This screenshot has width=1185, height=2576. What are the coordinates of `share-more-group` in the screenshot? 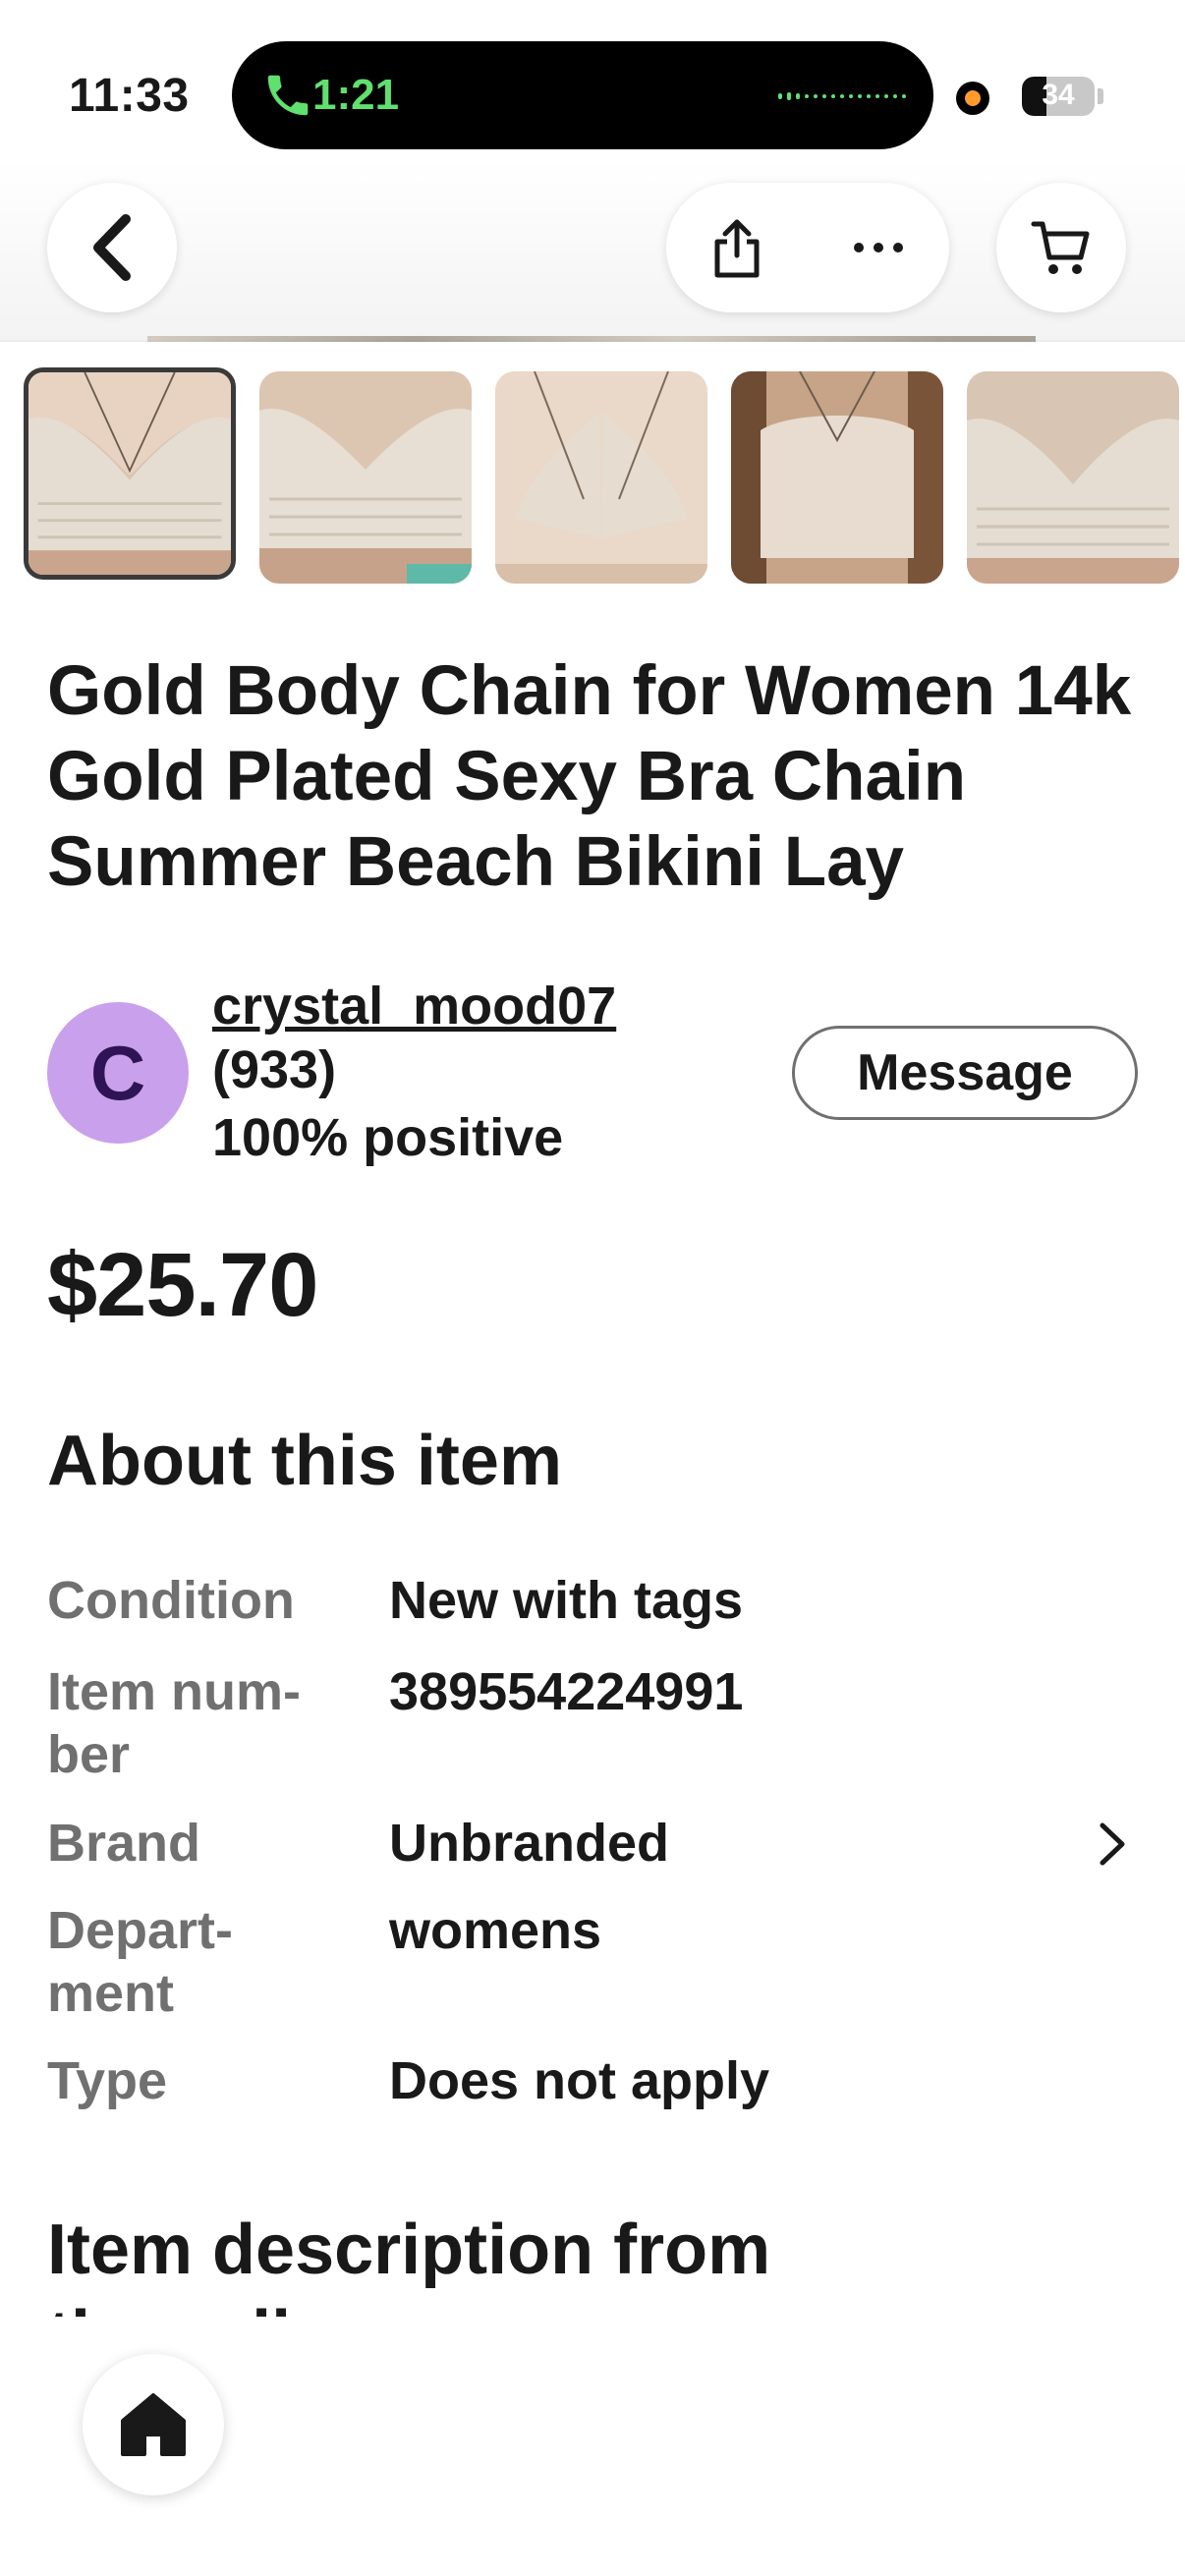 It's located at (808, 247).